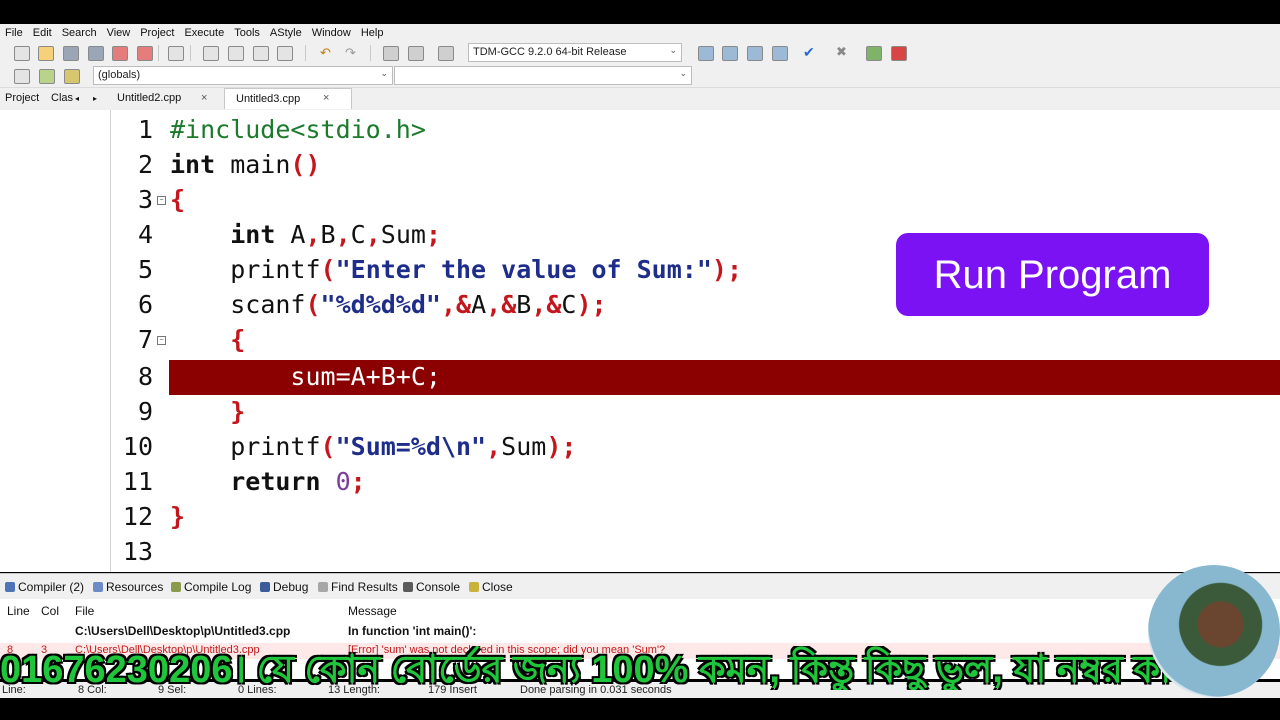 Image resolution: width=1280 pixels, height=720 pixels. I want to click on menu-astyle: AStyle, so click(286, 33).